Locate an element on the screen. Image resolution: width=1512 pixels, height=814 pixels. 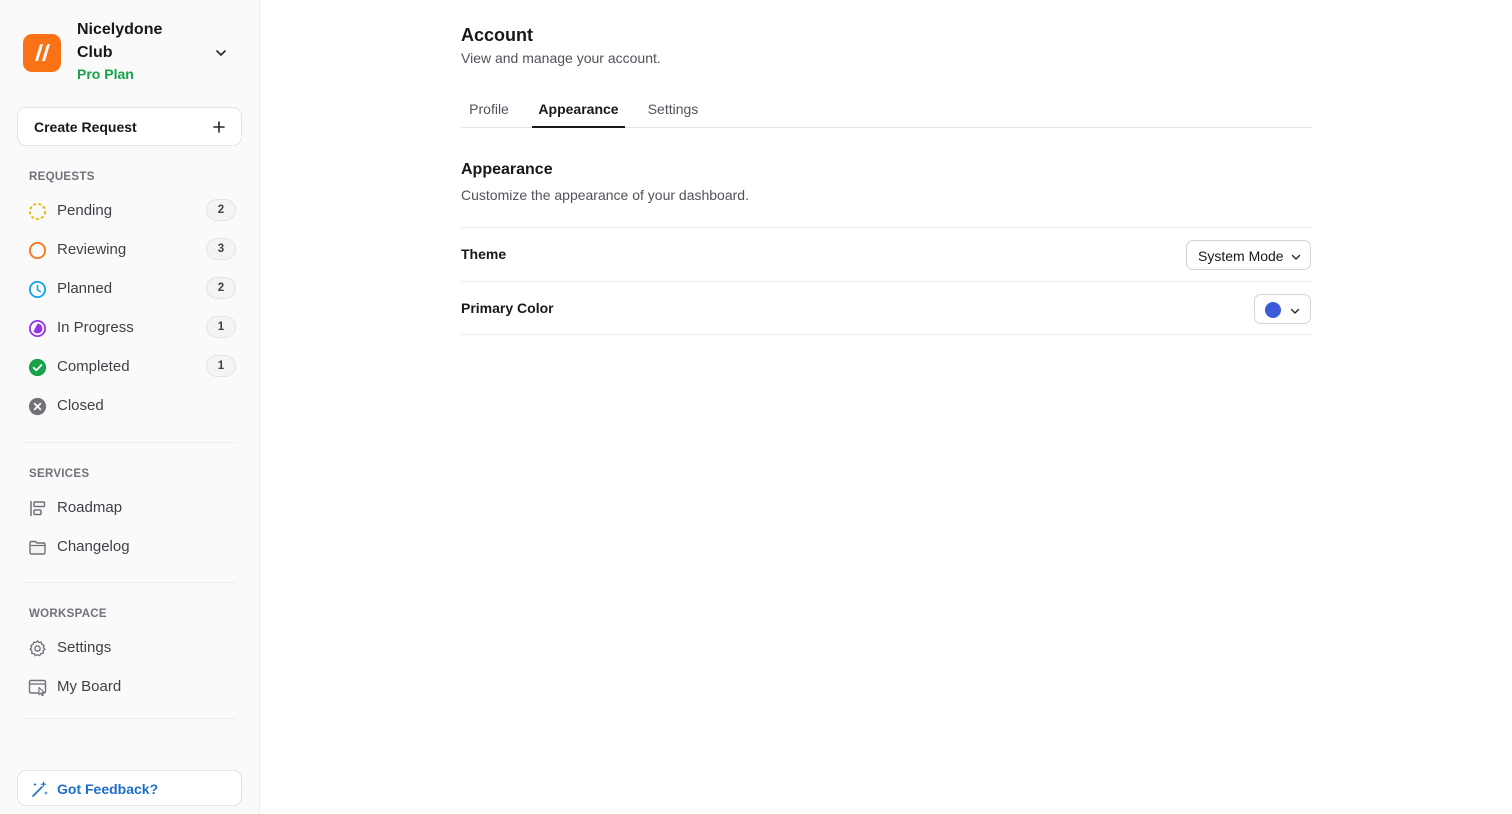
workspace-plan: Pro Plan is located at coordinates (105, 74).